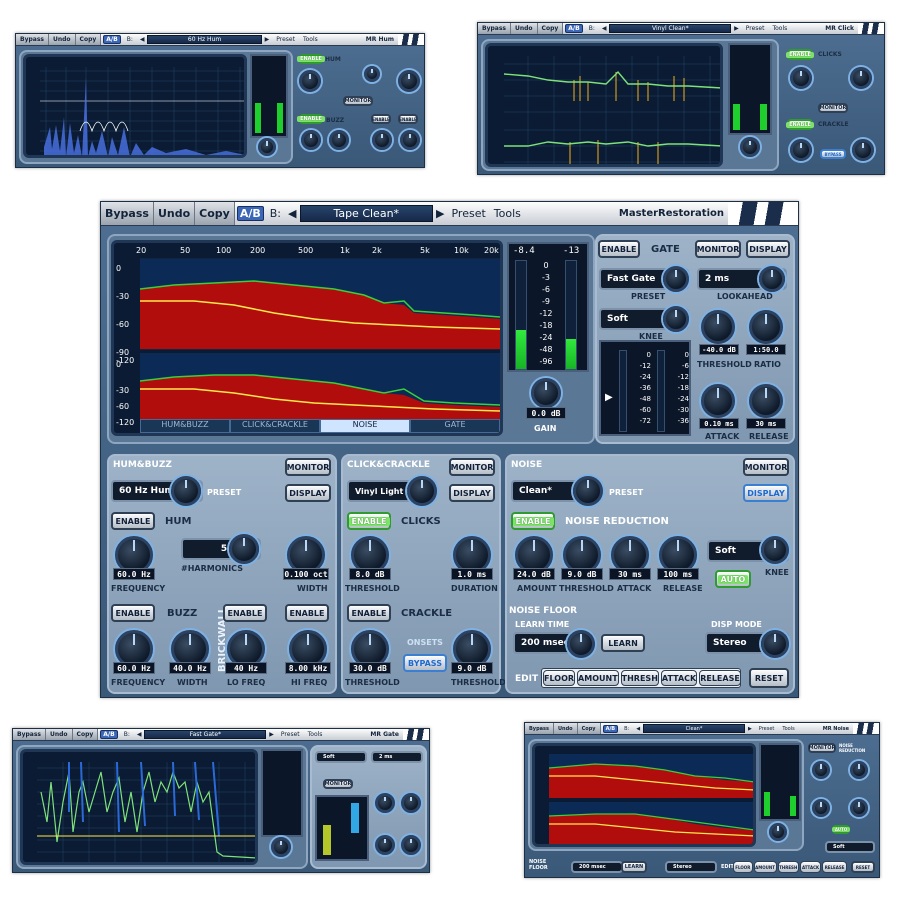 The height and width of the screenshot is (900, 900). I want to click on edit-attack-button: ATTACK, so click(679, 678).